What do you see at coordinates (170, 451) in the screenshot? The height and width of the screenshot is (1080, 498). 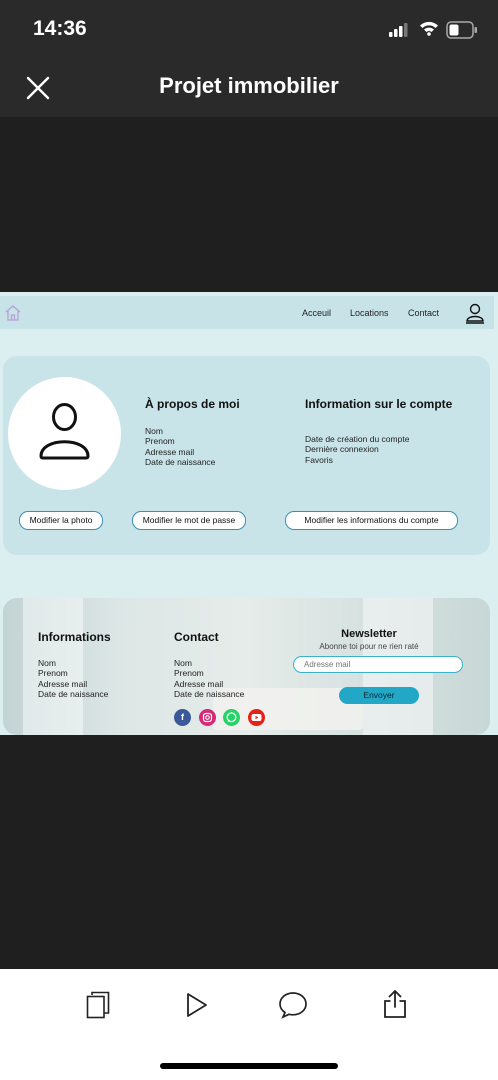 I see `about-field-email: Adresse mail` at bounding box center [170, 451].